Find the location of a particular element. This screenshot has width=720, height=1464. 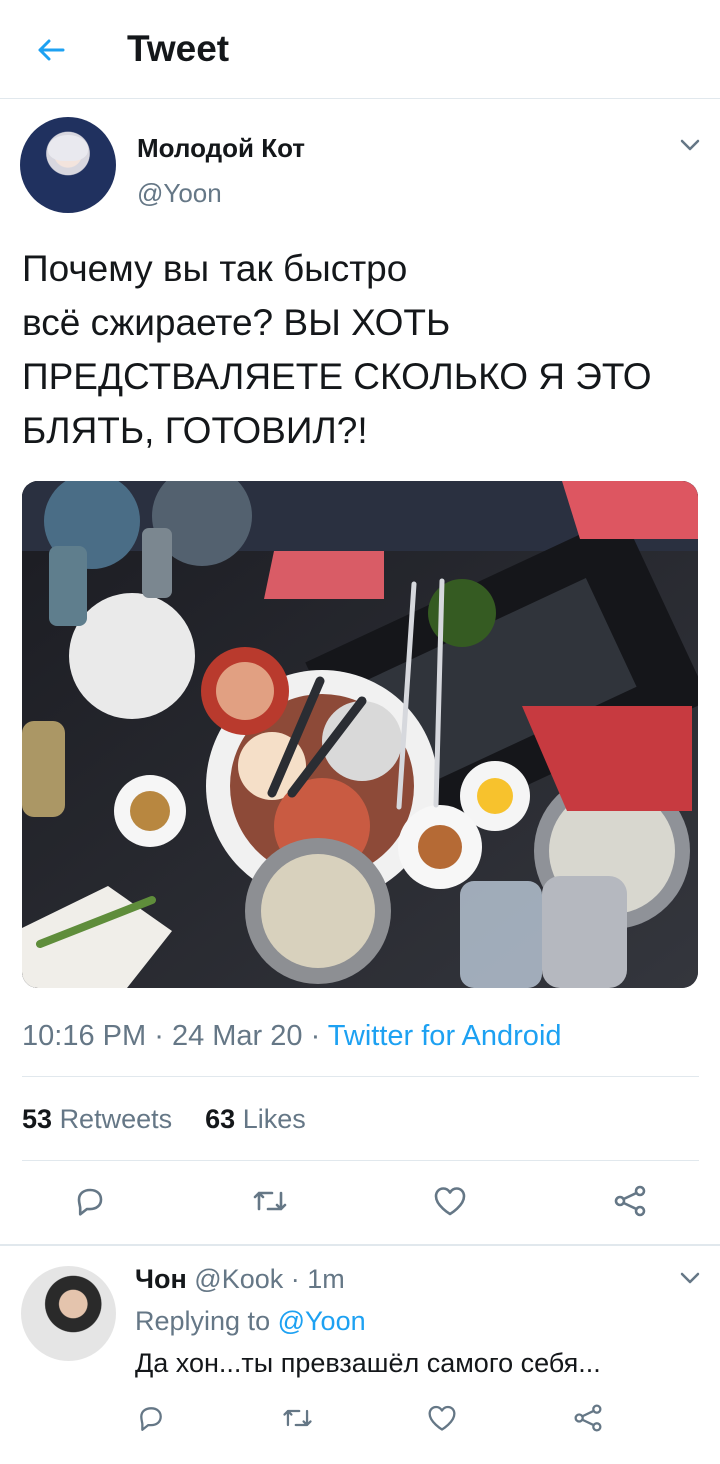

reply-author-avatar is located at coordinates (68, 1313).